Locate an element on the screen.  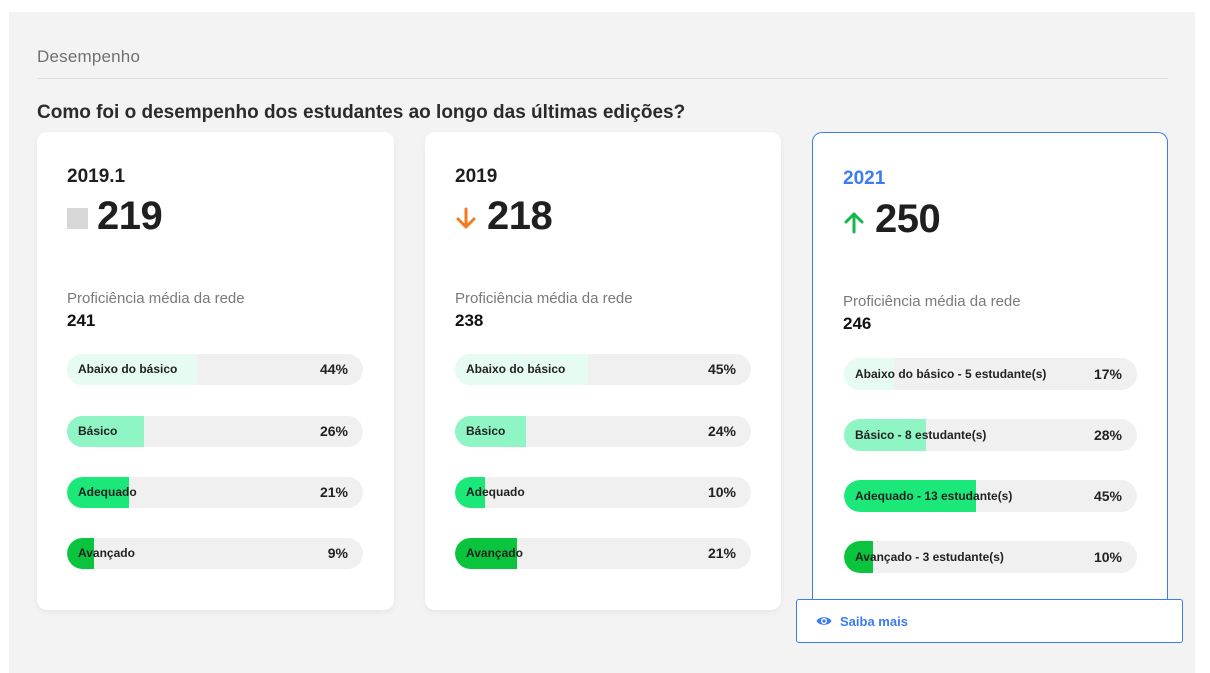
level-percent: 17% is located at coordinates (1107, 374).